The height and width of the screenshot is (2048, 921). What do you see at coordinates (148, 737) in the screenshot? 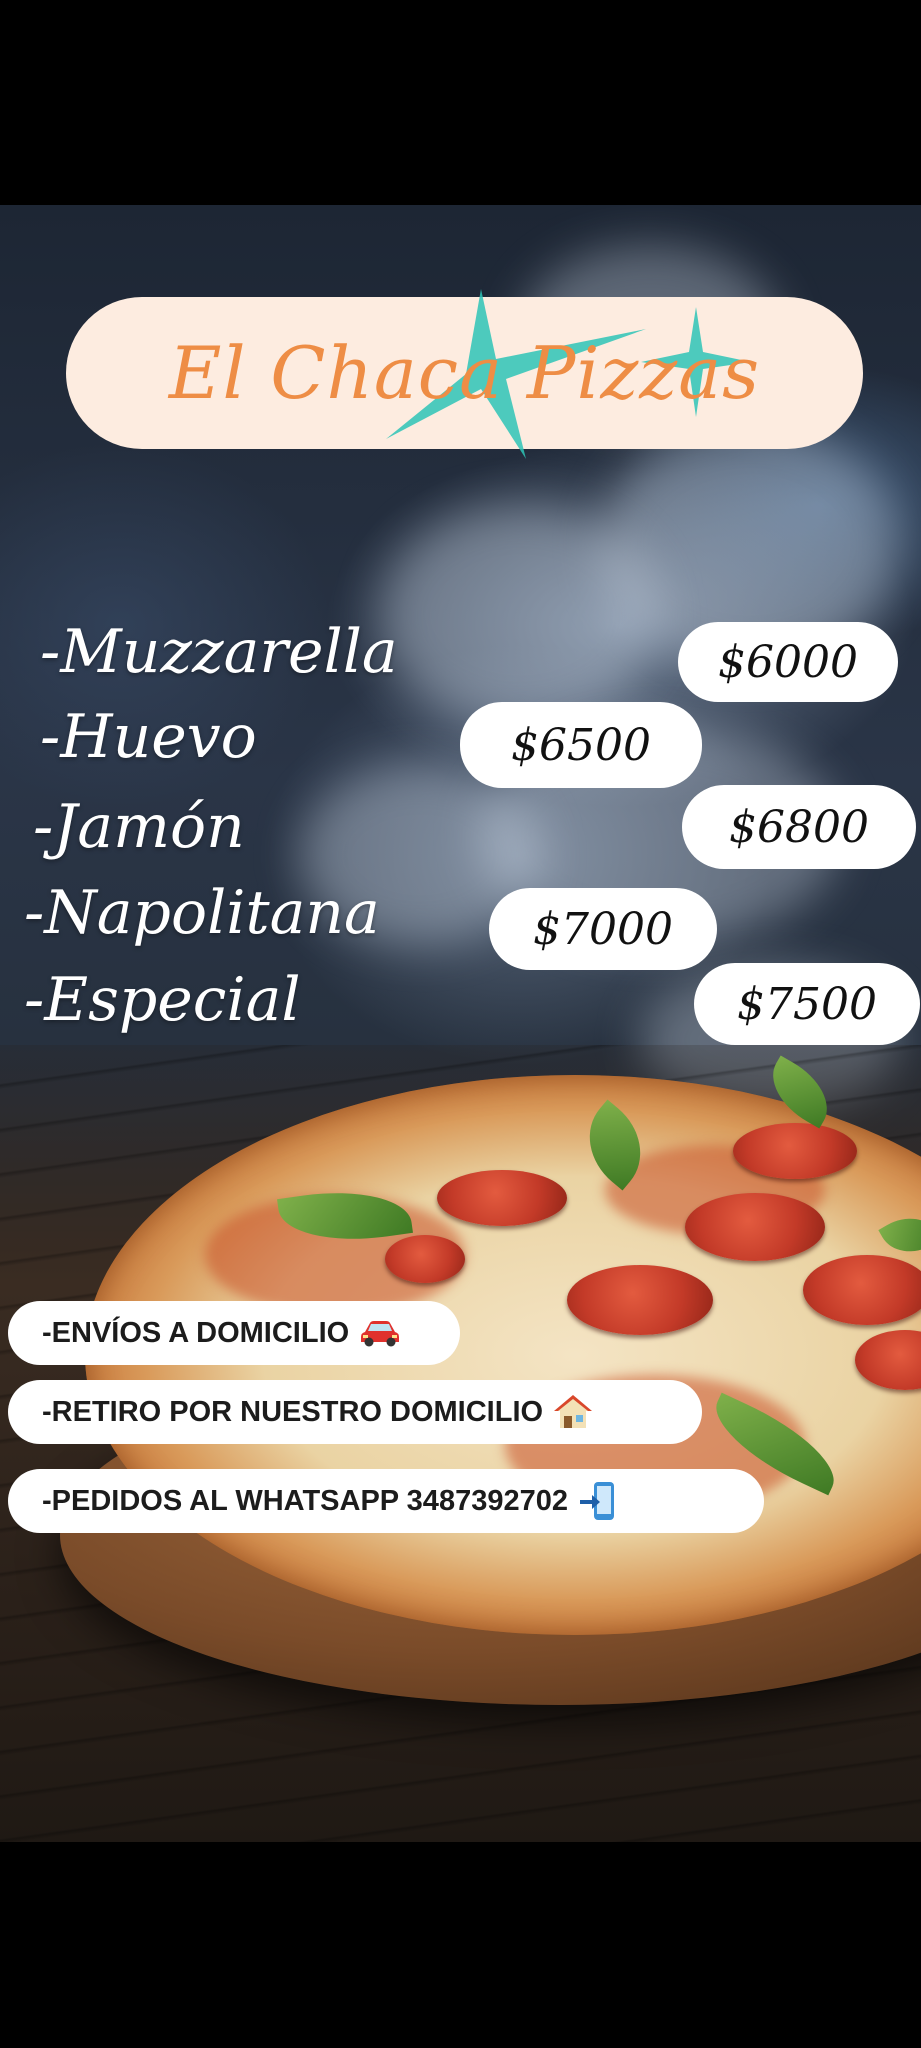
I see `menu-item-name: -Huevo` at bounding box center [148, 737].